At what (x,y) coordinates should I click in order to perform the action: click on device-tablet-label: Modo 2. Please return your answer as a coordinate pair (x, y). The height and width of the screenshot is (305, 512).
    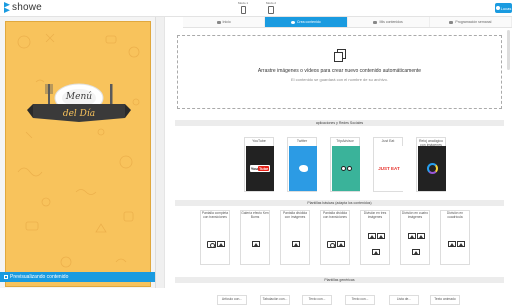
    Looking at the image, I should click on (270, 3).